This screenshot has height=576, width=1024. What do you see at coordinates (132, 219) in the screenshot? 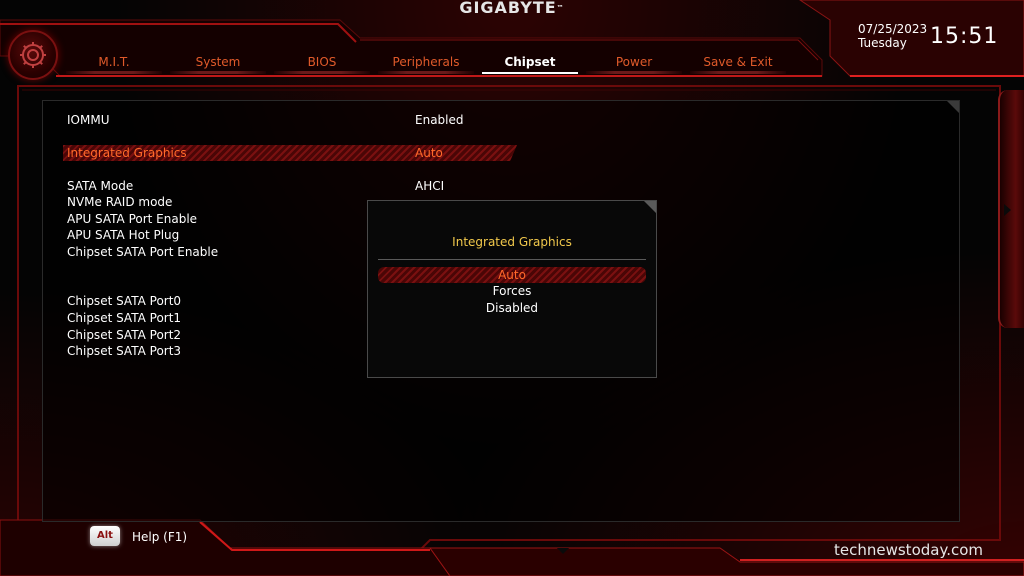
I see `setting-label: APU SATA Port Enable` at bounding box center [132, 219].